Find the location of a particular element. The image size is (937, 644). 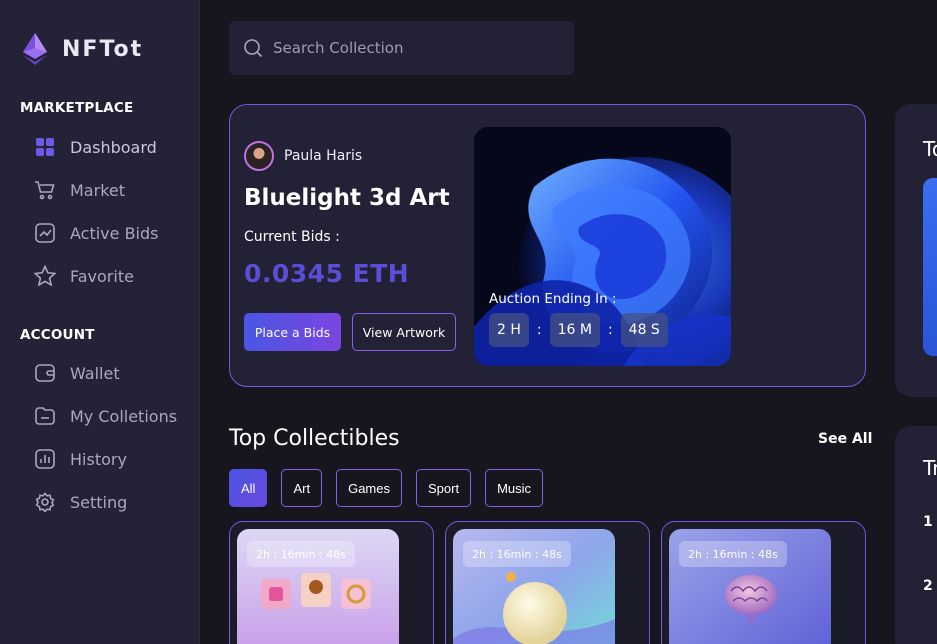

filter-chip-games: Games is located at coordinates (369, 488).